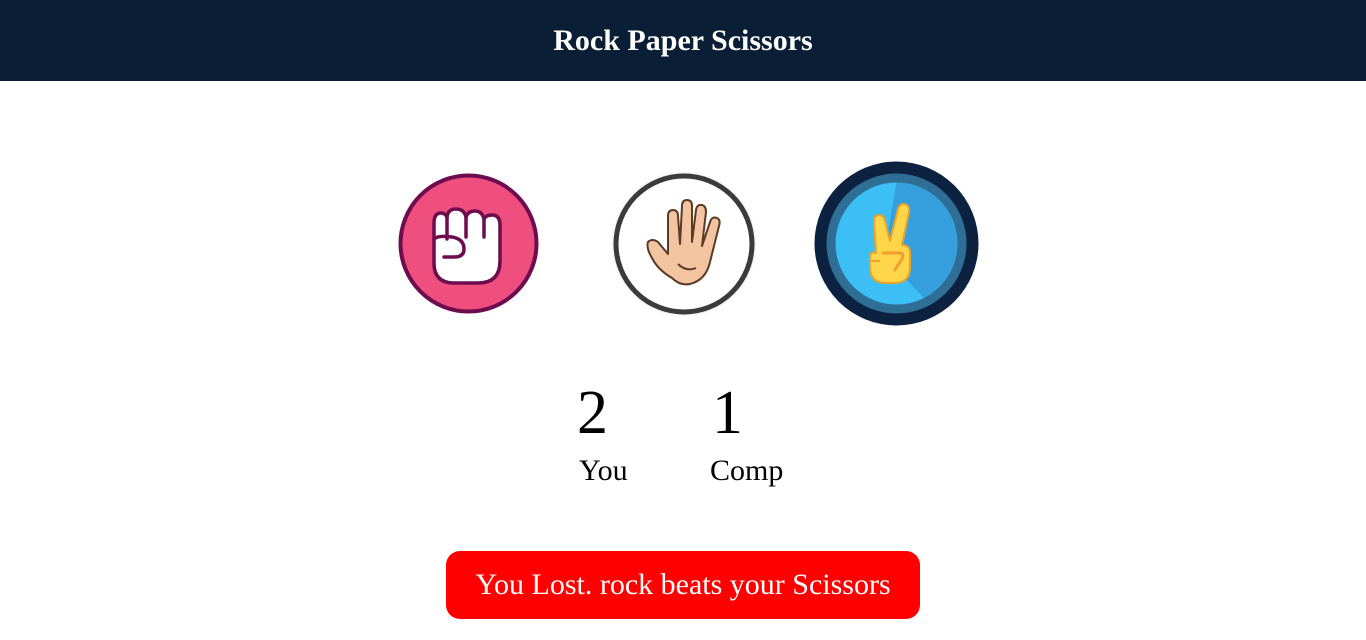 Image resolution: width=1366 pixels, height=640 pixels. I want to click on user-score-value: 2, so click(592, 413).